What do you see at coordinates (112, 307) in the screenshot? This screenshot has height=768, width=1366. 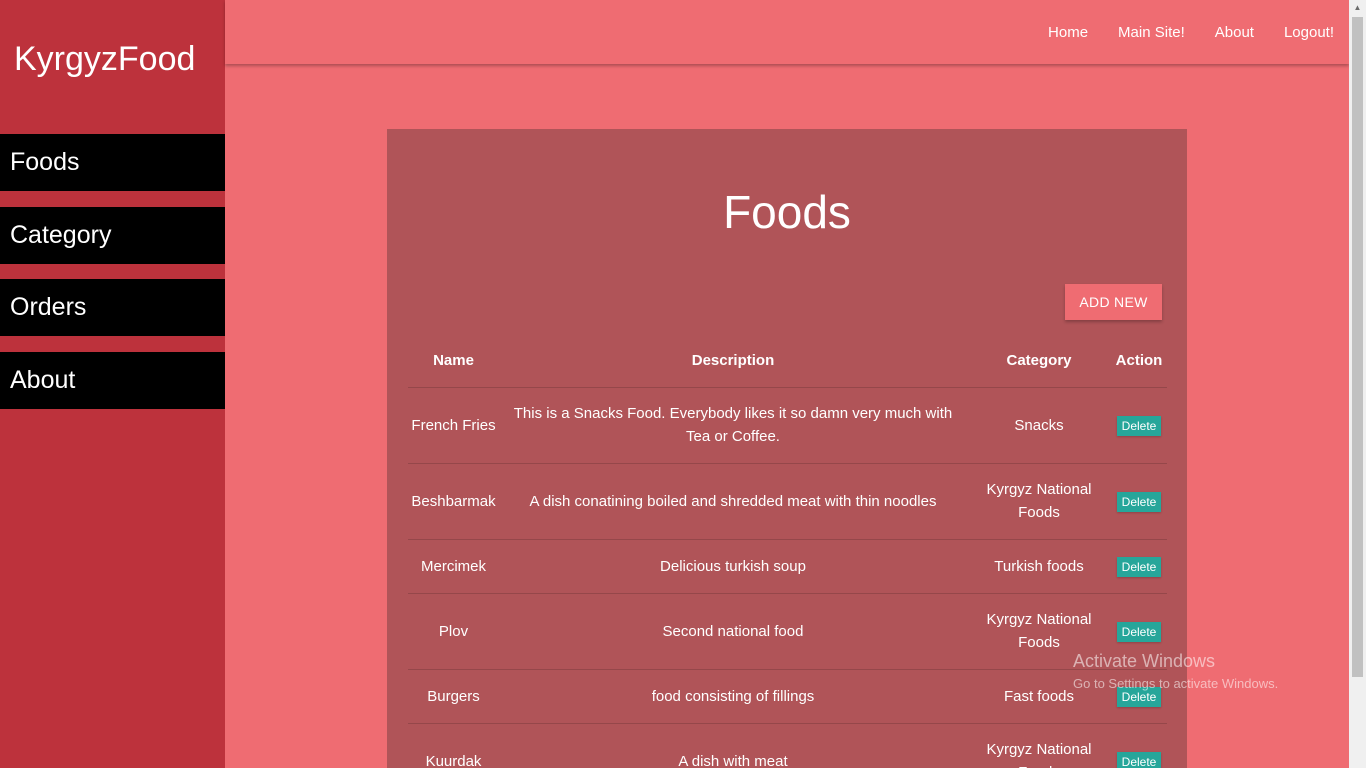 I see `sidebar-item-orders: Orders` at bounding box center [112, 307].